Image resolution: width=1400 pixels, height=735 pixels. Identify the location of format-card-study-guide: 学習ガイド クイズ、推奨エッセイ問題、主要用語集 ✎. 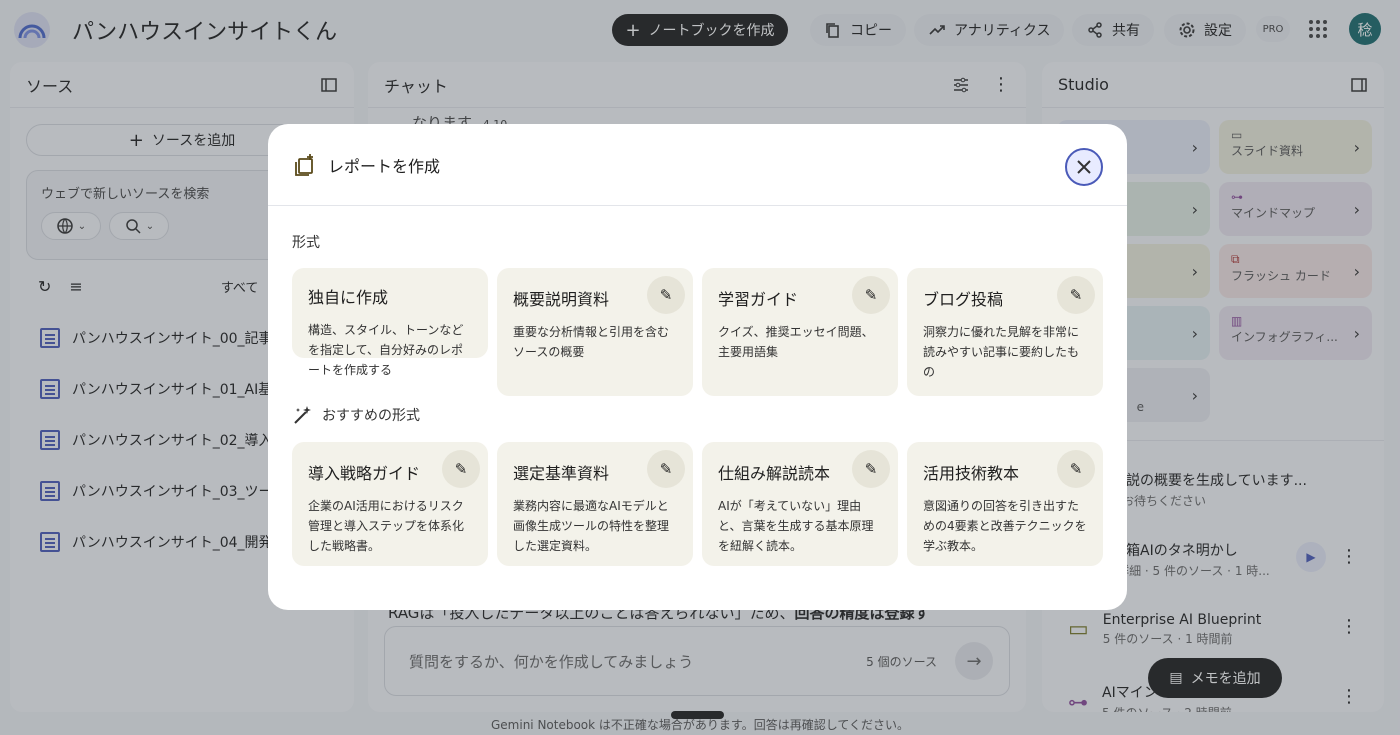
(800, 332).